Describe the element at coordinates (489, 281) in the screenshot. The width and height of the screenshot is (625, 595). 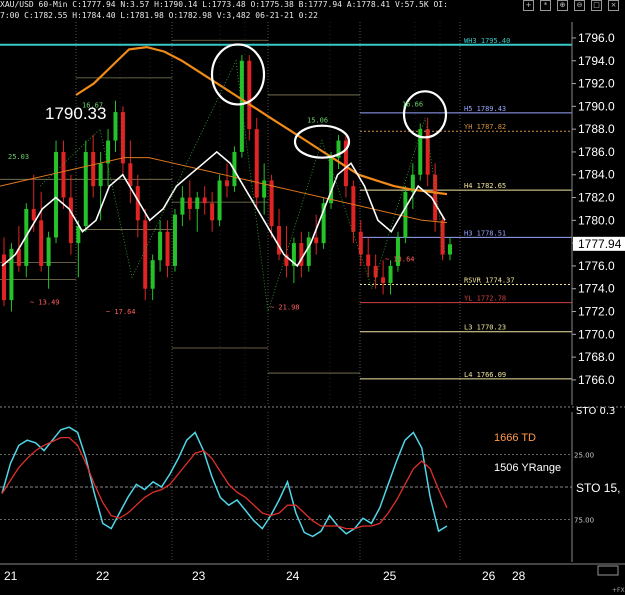
I see `level-label: RSVR 1774.37` at that location.